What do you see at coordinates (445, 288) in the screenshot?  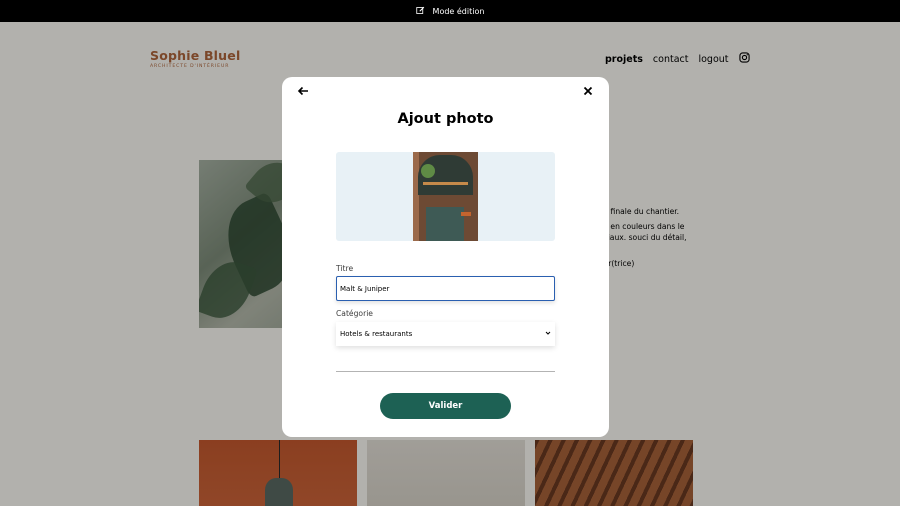 I see `title-input` at bounding box center [445, 288].